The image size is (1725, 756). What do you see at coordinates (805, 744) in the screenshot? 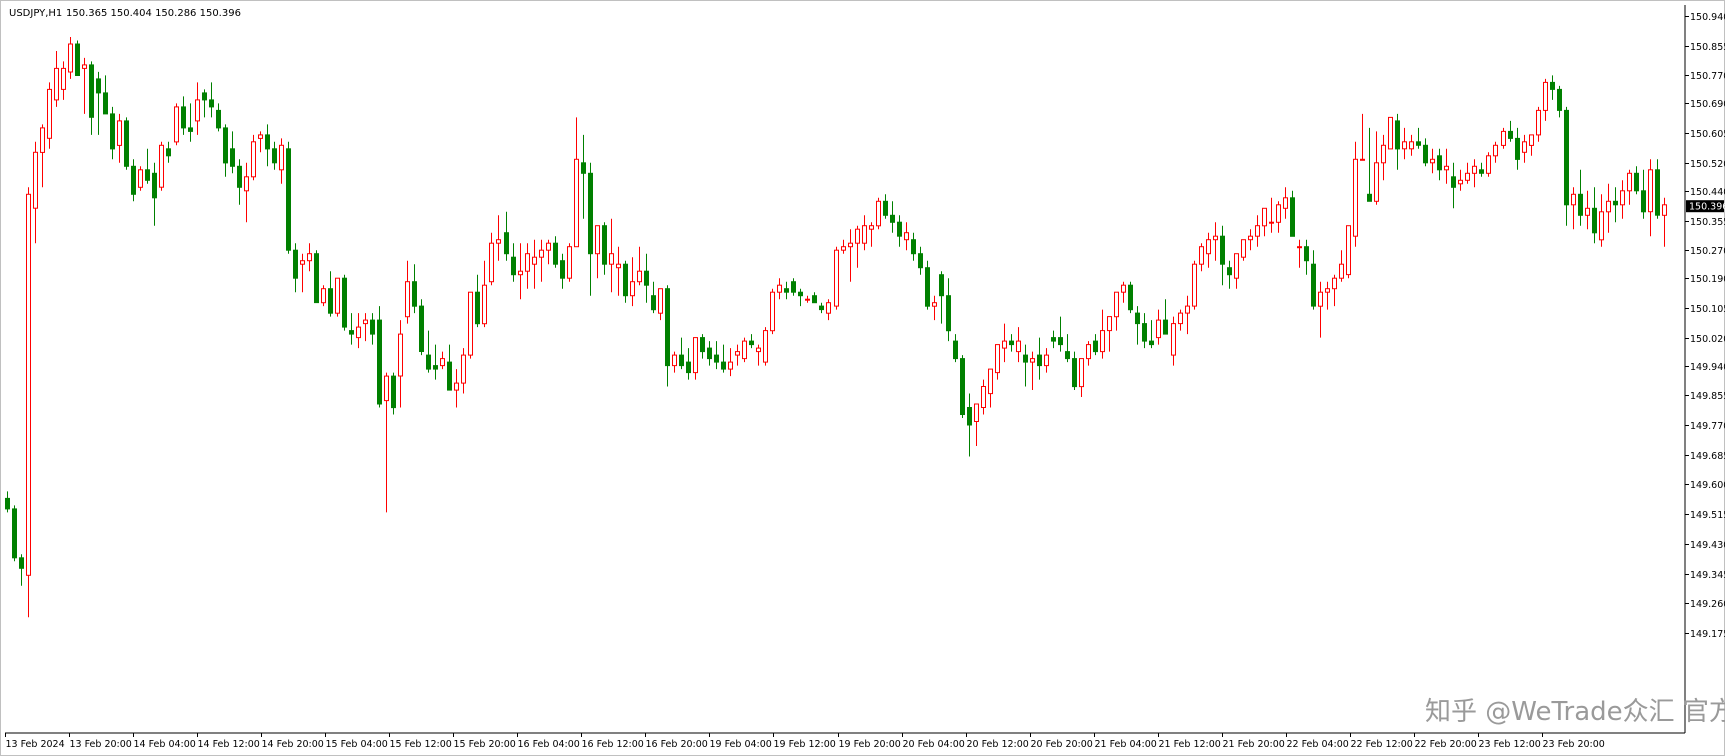
I see `time-tick-label: 19 Feb 12:00` at bounding box center [805, 744].